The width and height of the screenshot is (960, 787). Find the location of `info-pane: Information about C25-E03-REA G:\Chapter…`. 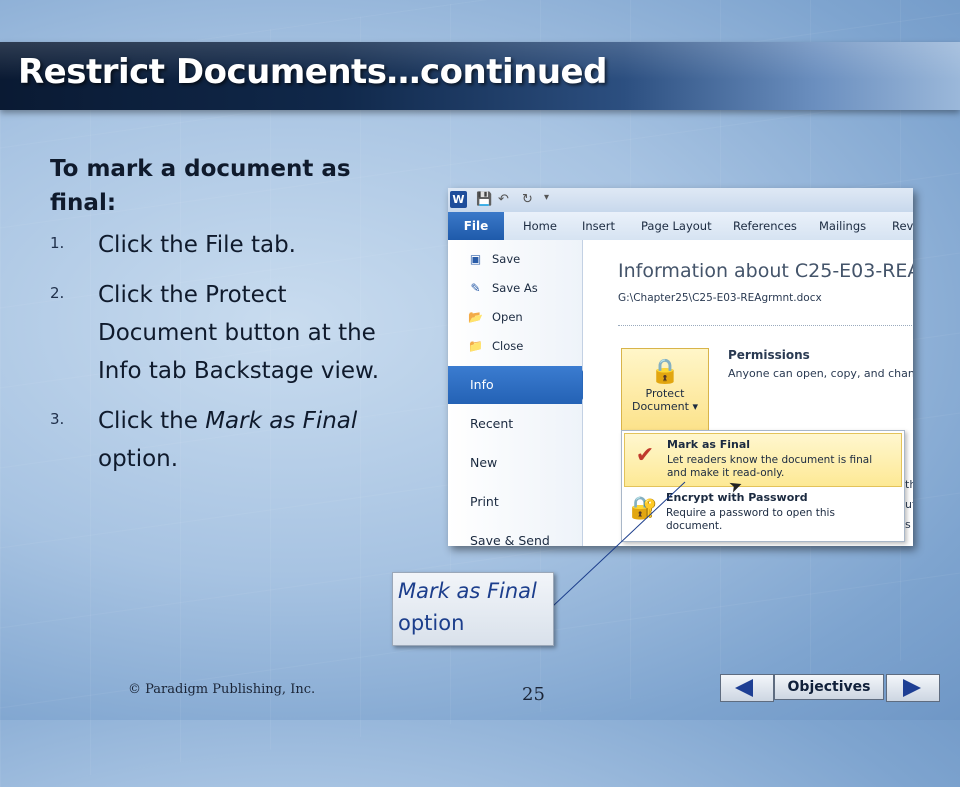

info-pane: Information about C25-E03-REA G:\Chapter… is located at coordinates (748, 393).